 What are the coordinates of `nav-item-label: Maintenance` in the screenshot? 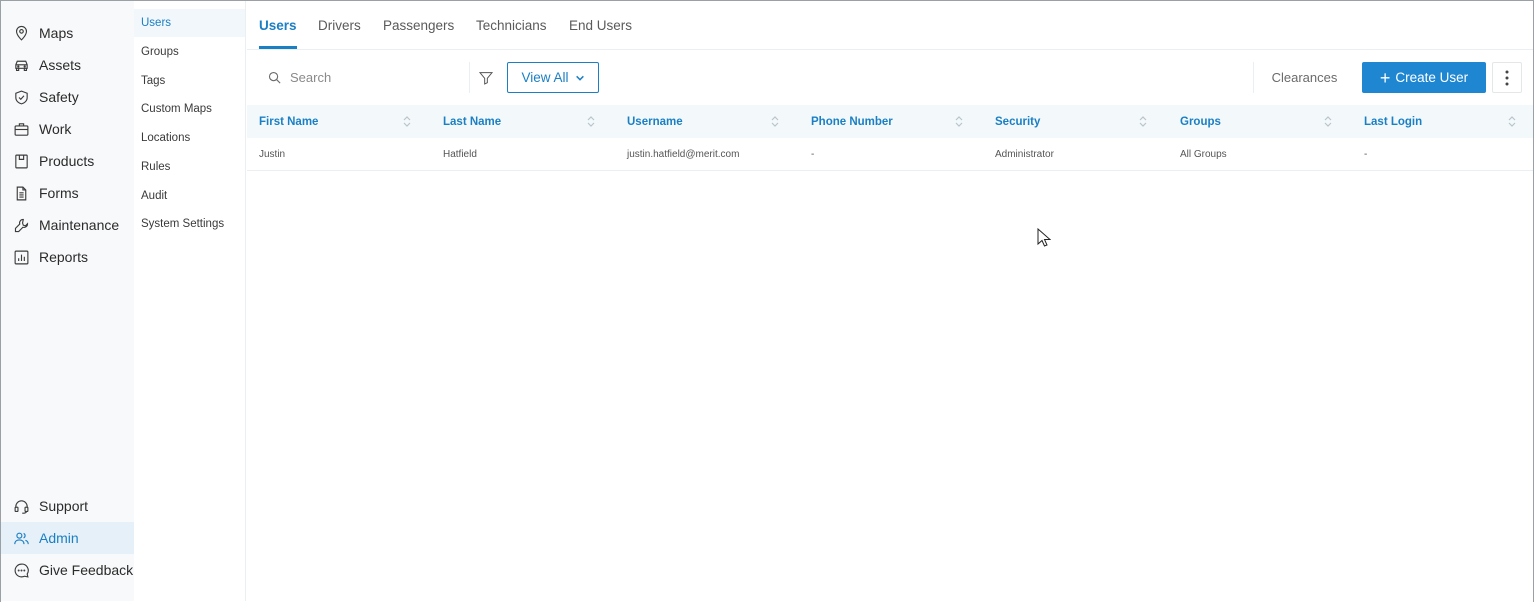 It's located at (79, 225).